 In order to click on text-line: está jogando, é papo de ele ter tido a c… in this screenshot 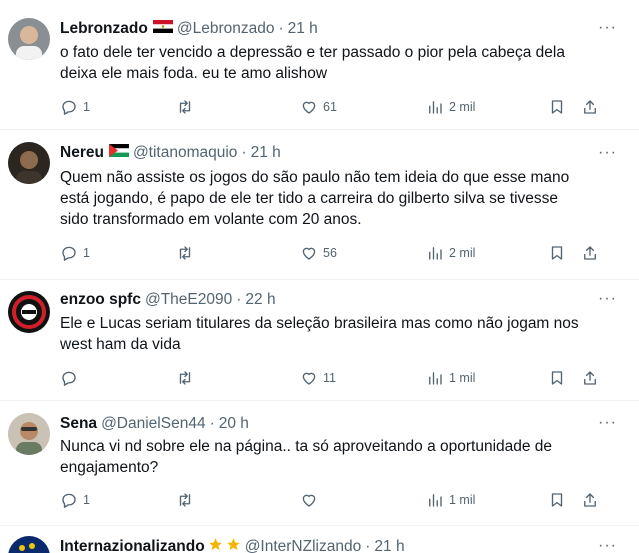, I will do `click(309, 198)`.